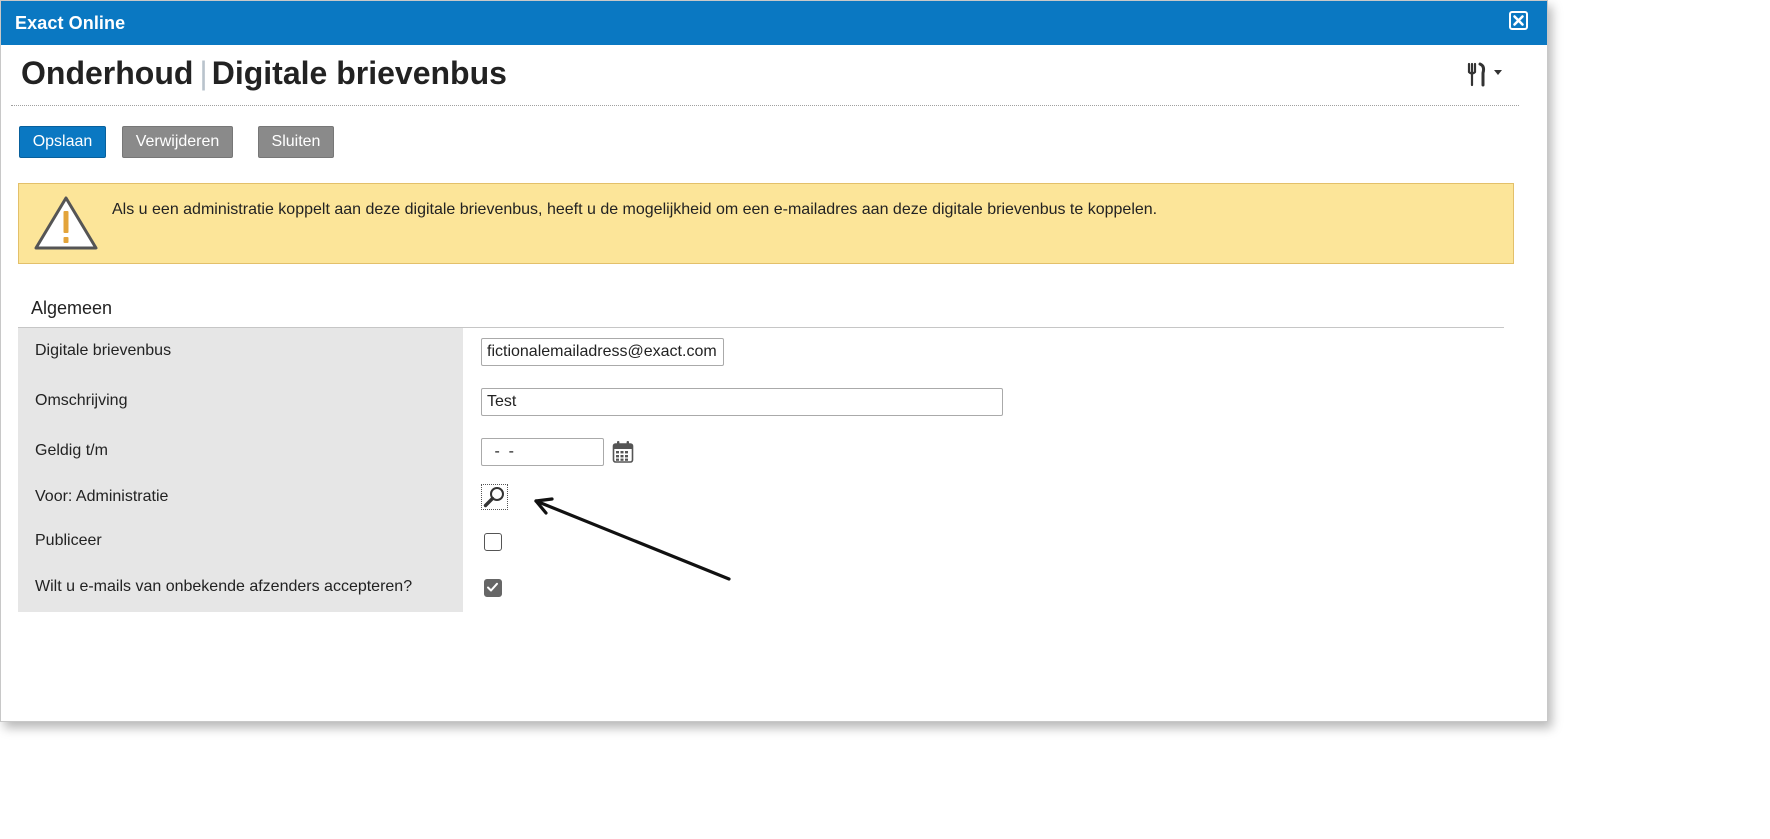 The height and width of the screenshot is (839, 1770). Describe the element at coordinates (623, 454) in the screenshot. I see `calendar-icon` at that location.